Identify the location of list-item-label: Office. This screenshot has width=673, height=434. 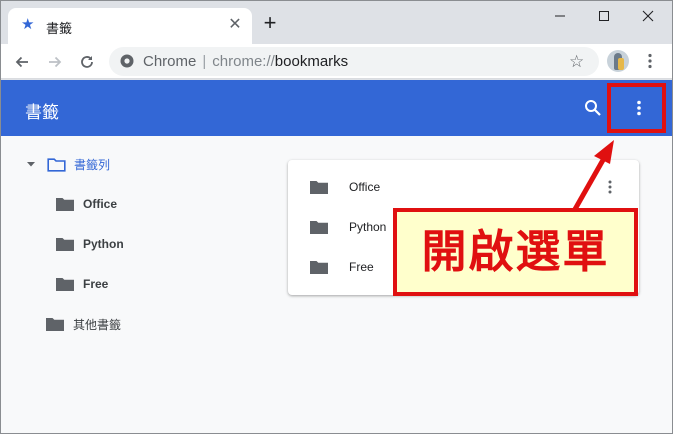
(365, 187).